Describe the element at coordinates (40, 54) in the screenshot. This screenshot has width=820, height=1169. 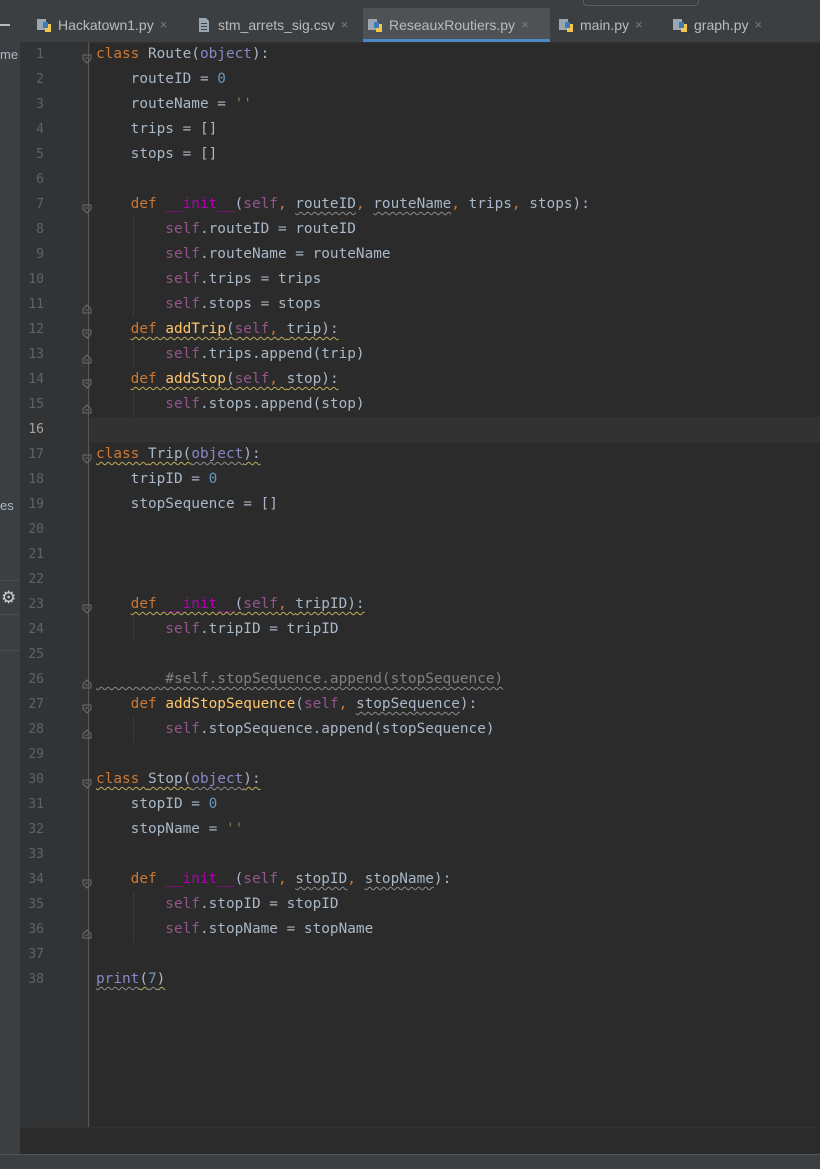
I see `line-number: 1` at that location.